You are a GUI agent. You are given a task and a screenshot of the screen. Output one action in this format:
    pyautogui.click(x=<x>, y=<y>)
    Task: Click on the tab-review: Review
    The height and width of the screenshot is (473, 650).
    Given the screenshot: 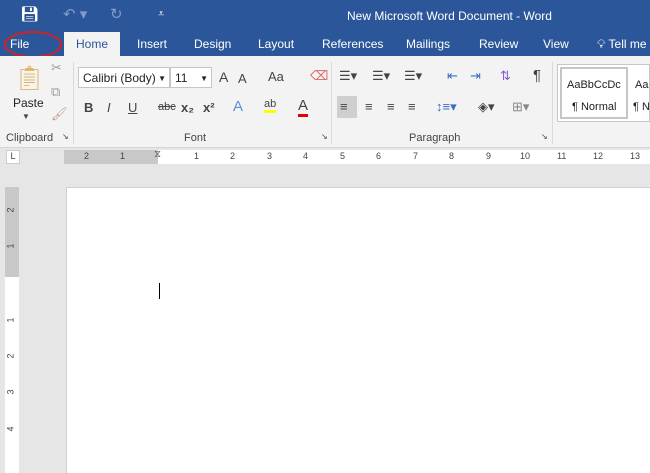 What is the action you would take?
    pyautogui.click(x=498, y=44)
    